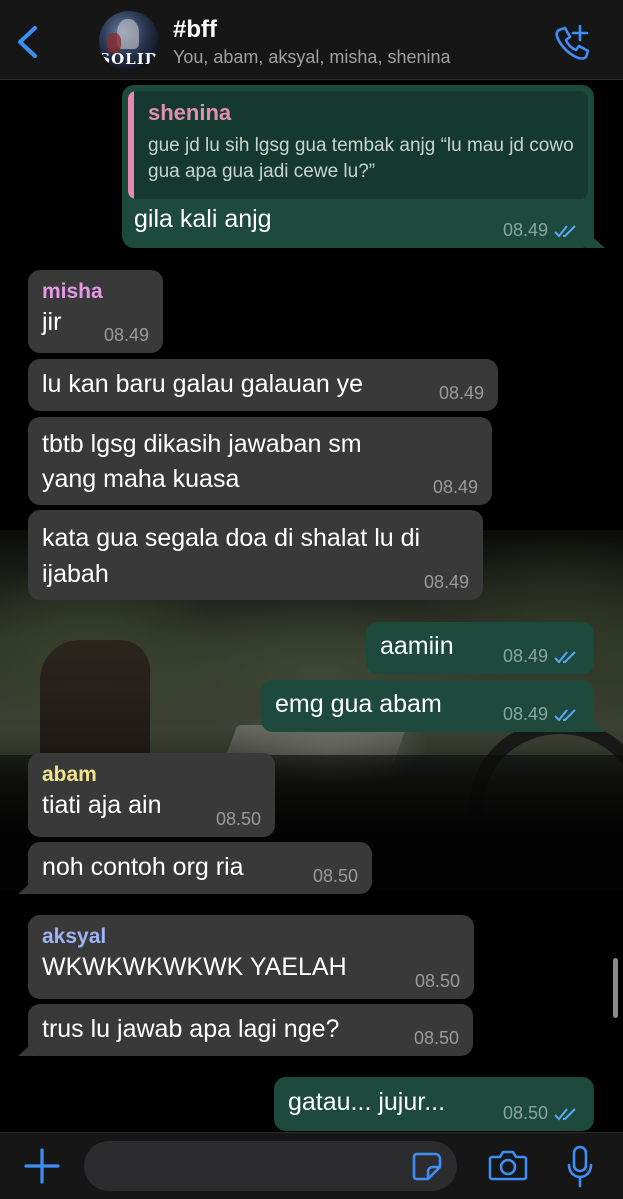  I want to click on scrollbar-thumb, so click(615, 988).